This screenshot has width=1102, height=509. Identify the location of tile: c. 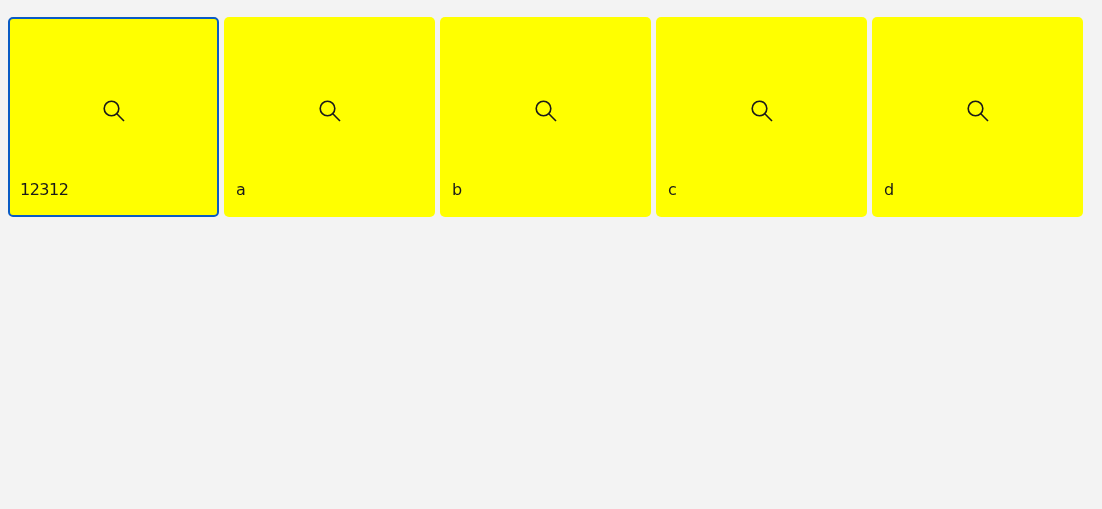
(761, 117).